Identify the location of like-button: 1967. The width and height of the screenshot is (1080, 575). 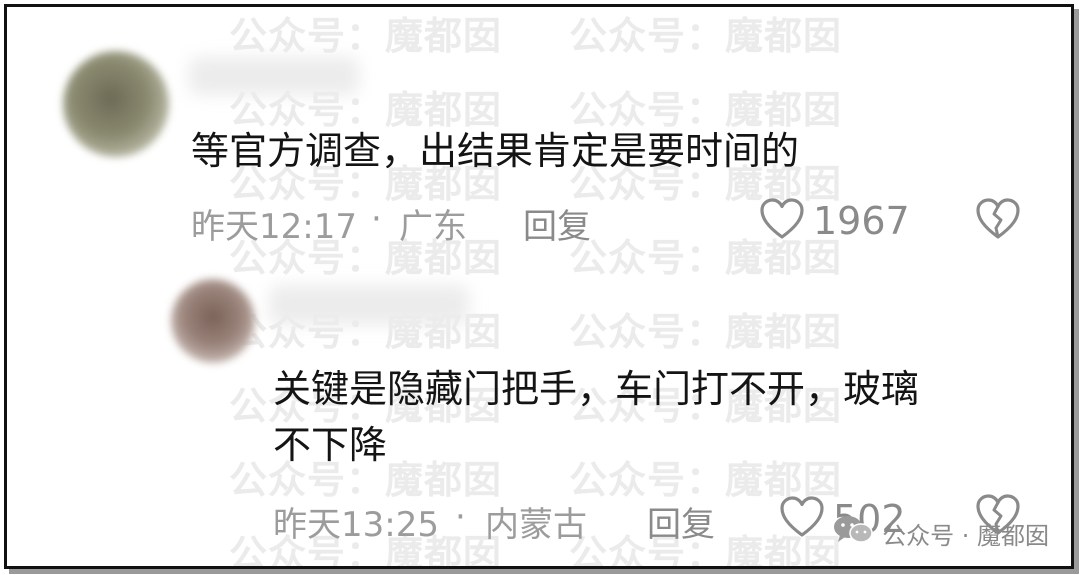
(834, 221).